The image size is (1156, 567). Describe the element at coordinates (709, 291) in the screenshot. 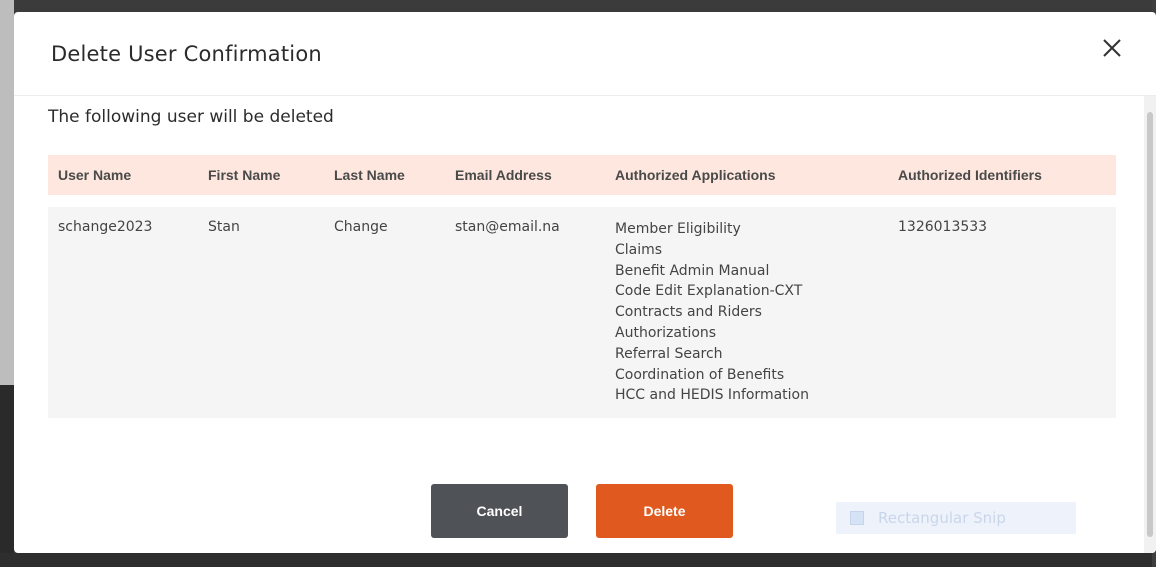

I see `application-item: Code Edit Explanation-CXT` at that location.